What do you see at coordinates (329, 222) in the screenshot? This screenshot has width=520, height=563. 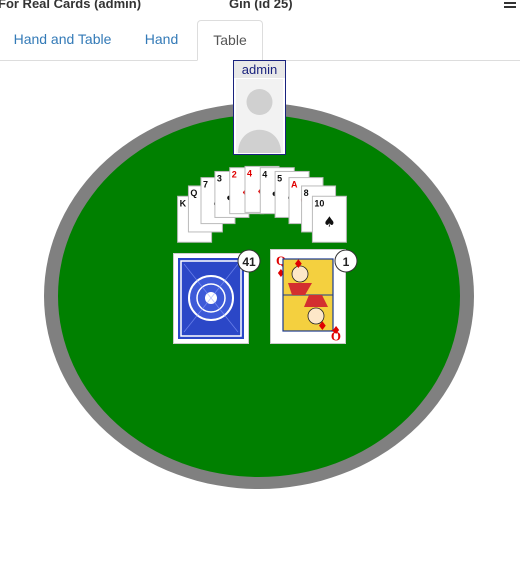 I see `spade-suit-icon: ♠` at bounding box center [329, 222].